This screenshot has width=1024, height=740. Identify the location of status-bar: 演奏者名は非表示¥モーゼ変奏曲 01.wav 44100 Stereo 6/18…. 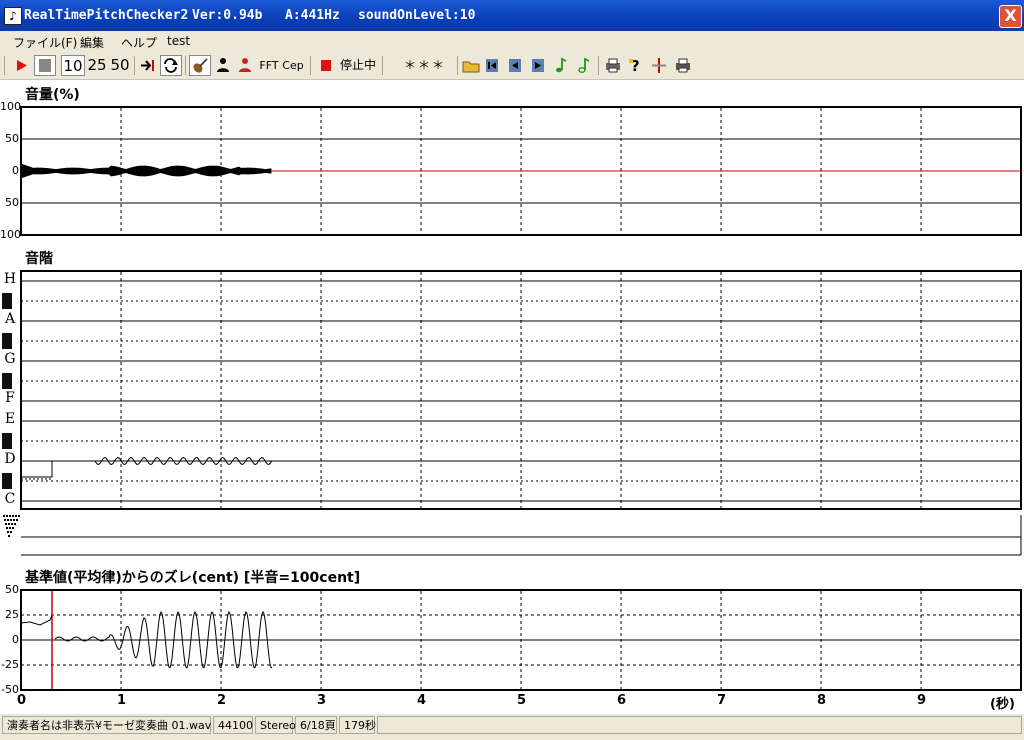
(512, 727).